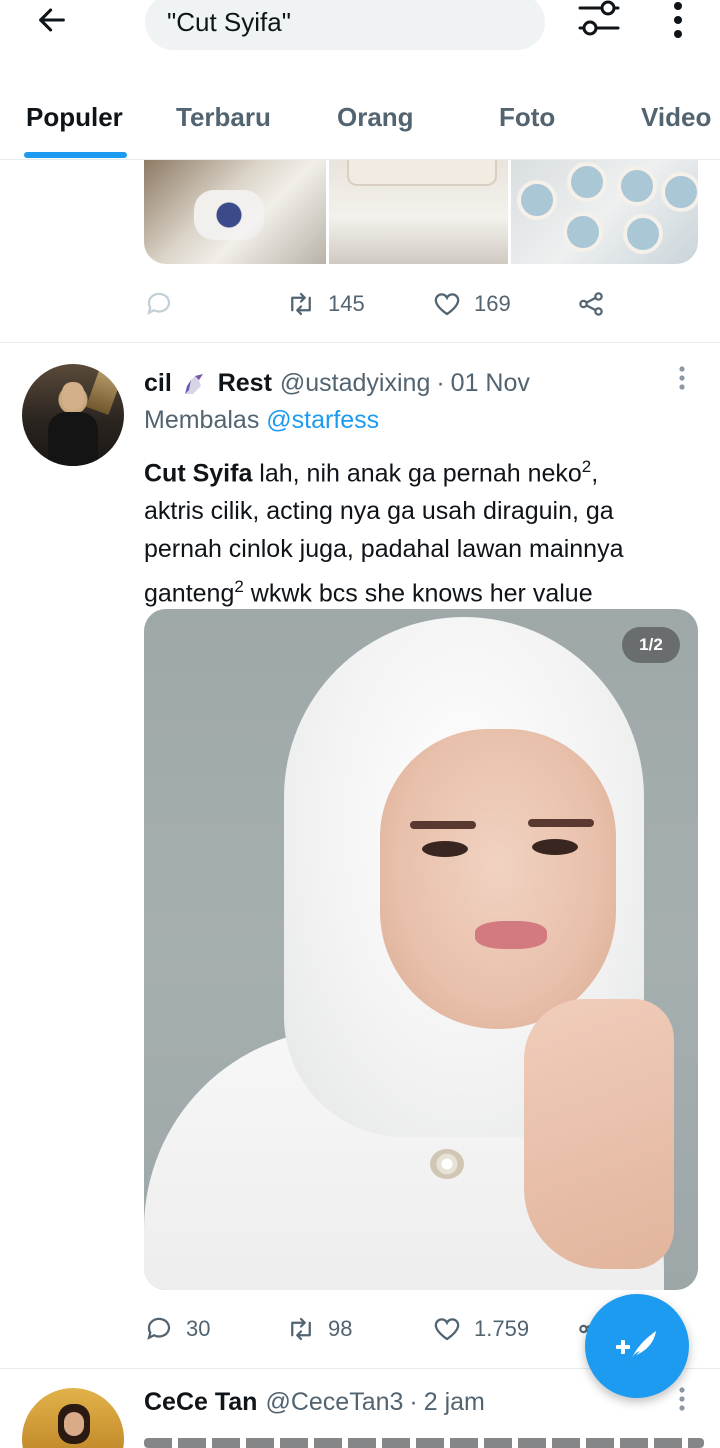  What do you see at coordinates (177, 1329) in the screenshot?
I see `reply-button: 30` at bounding box center [177, 1329].